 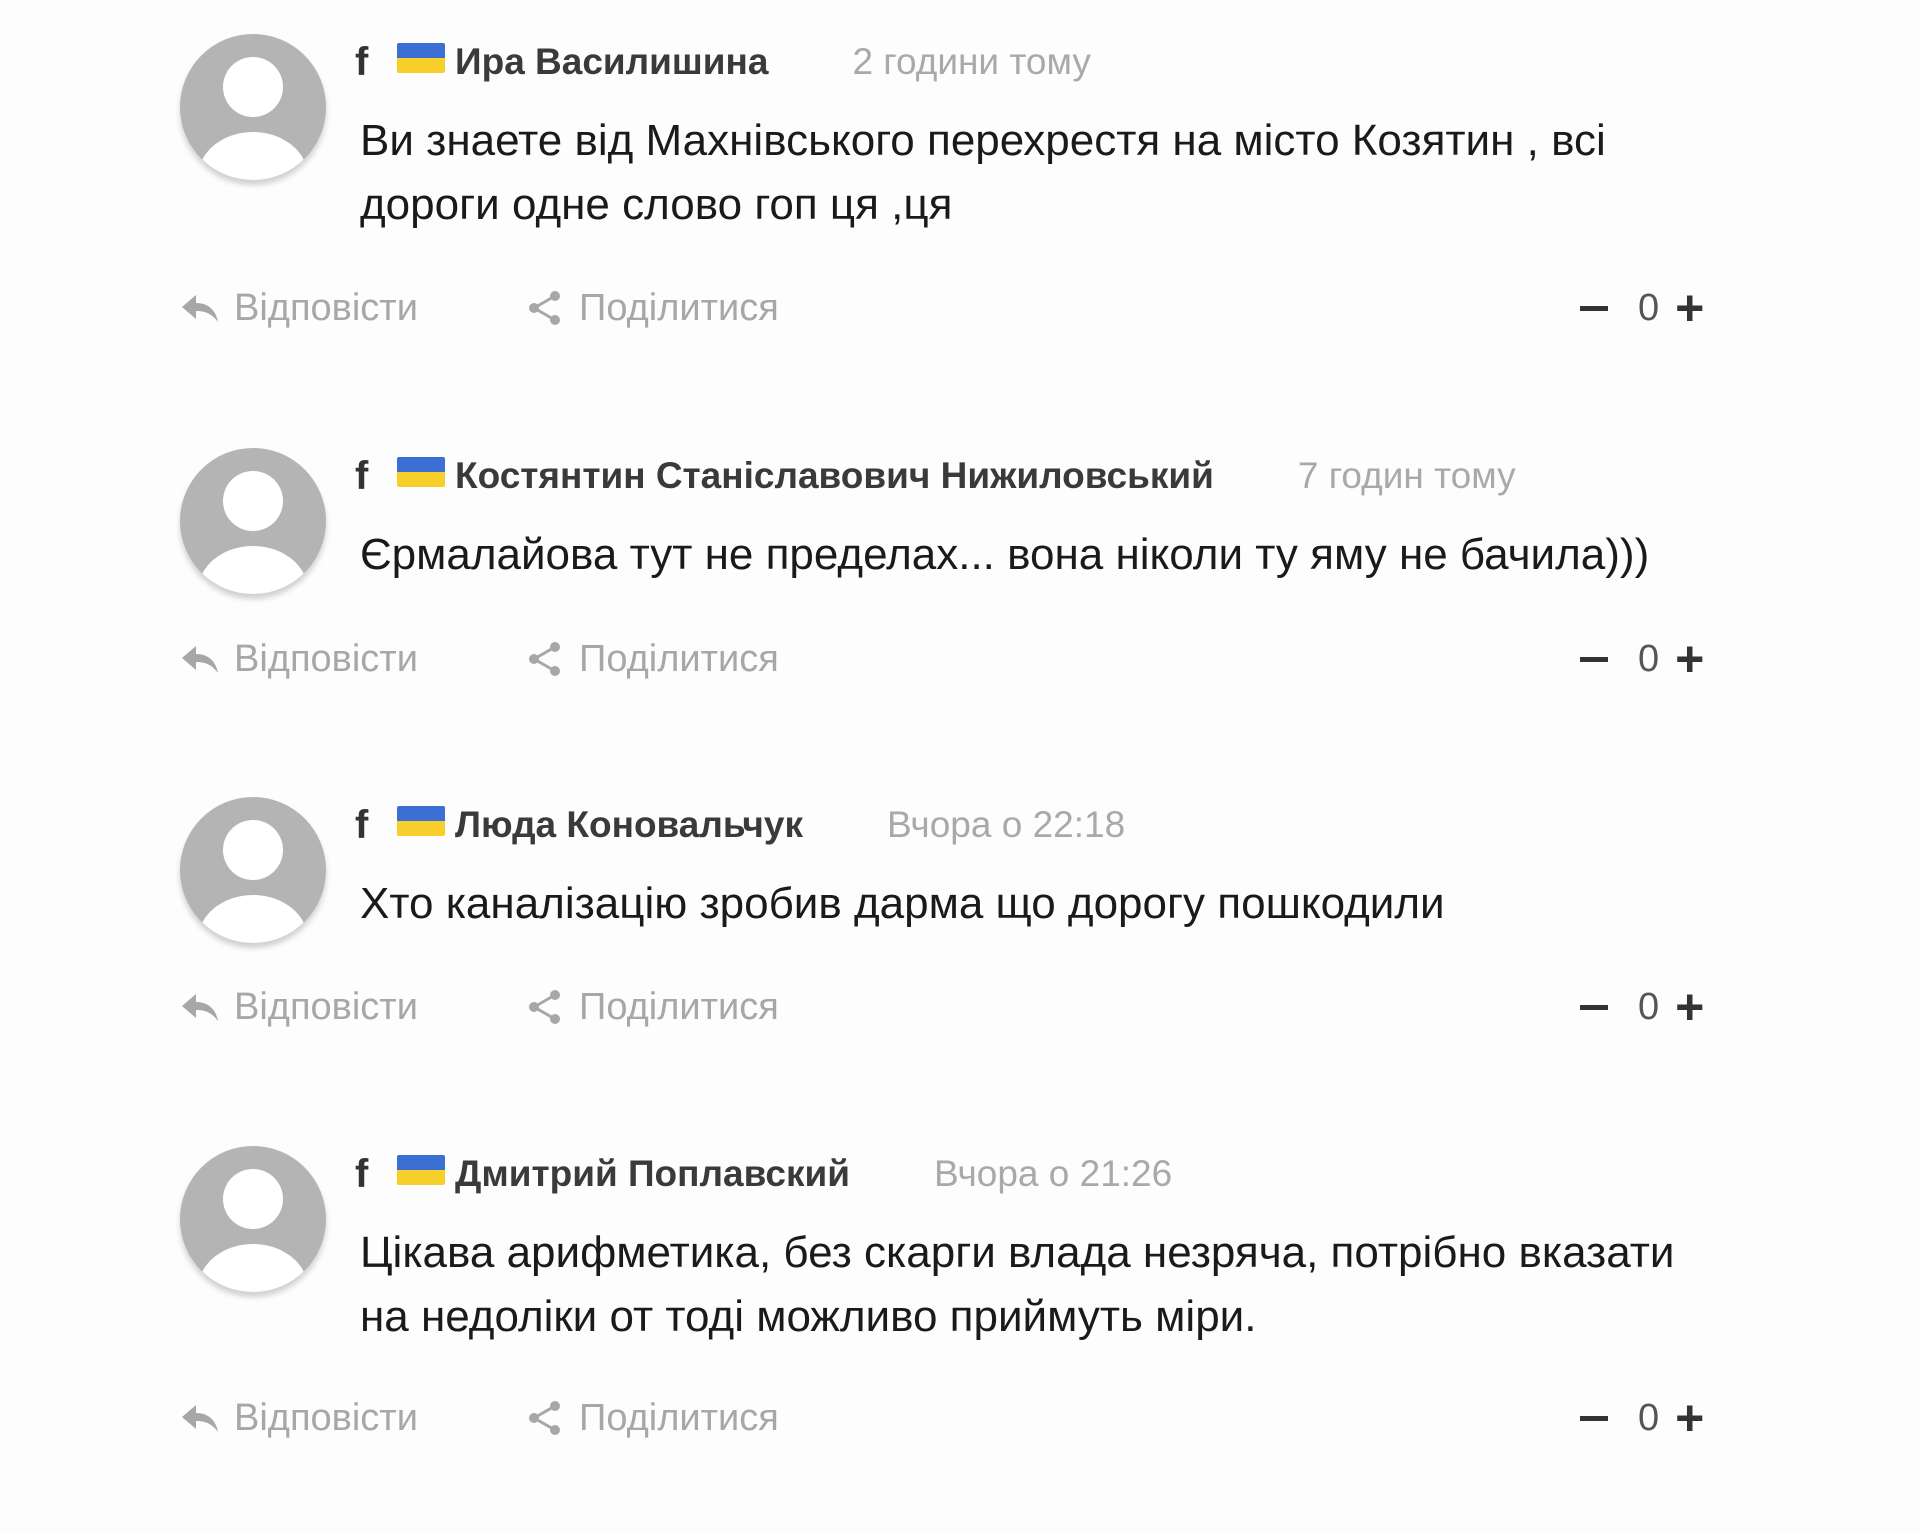 What do you see at coordinates (611, 62) in the screenshot?
I see `comment-author: Ира Василишина` at bounding box center [611, 62].